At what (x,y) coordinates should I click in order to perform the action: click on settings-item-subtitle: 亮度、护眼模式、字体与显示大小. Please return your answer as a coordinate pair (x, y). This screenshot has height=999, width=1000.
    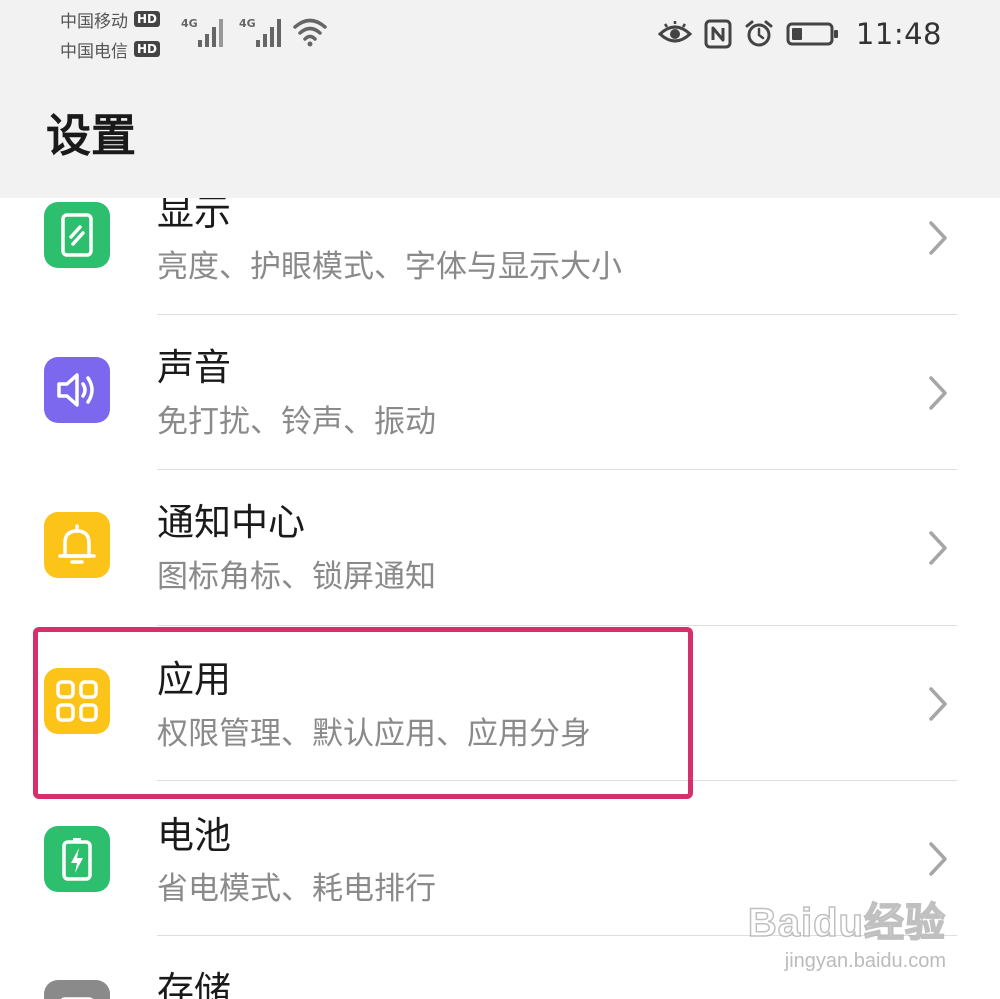
    Looking at the image, I should click on (389, 267).